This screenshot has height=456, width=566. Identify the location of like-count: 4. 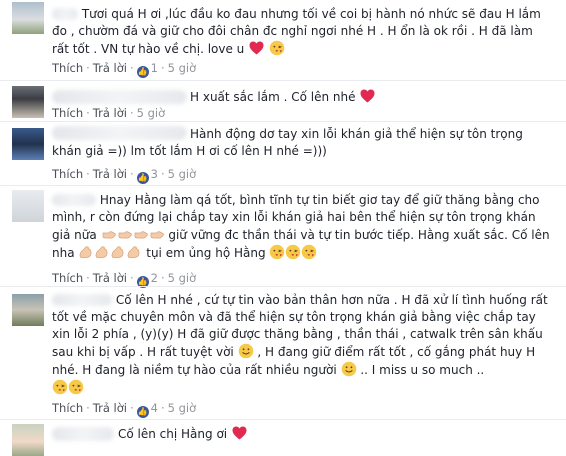
(154, 408).